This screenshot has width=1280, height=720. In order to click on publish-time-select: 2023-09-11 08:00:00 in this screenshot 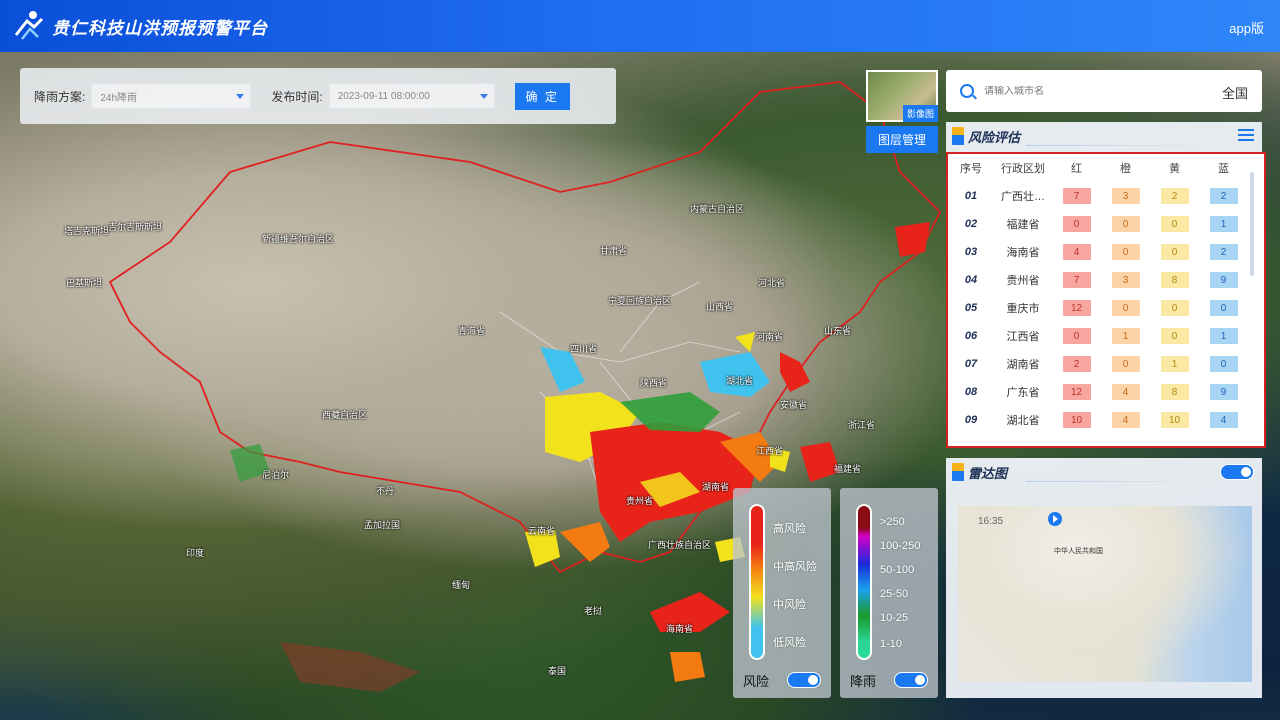, I will do `click(411, 96)`.